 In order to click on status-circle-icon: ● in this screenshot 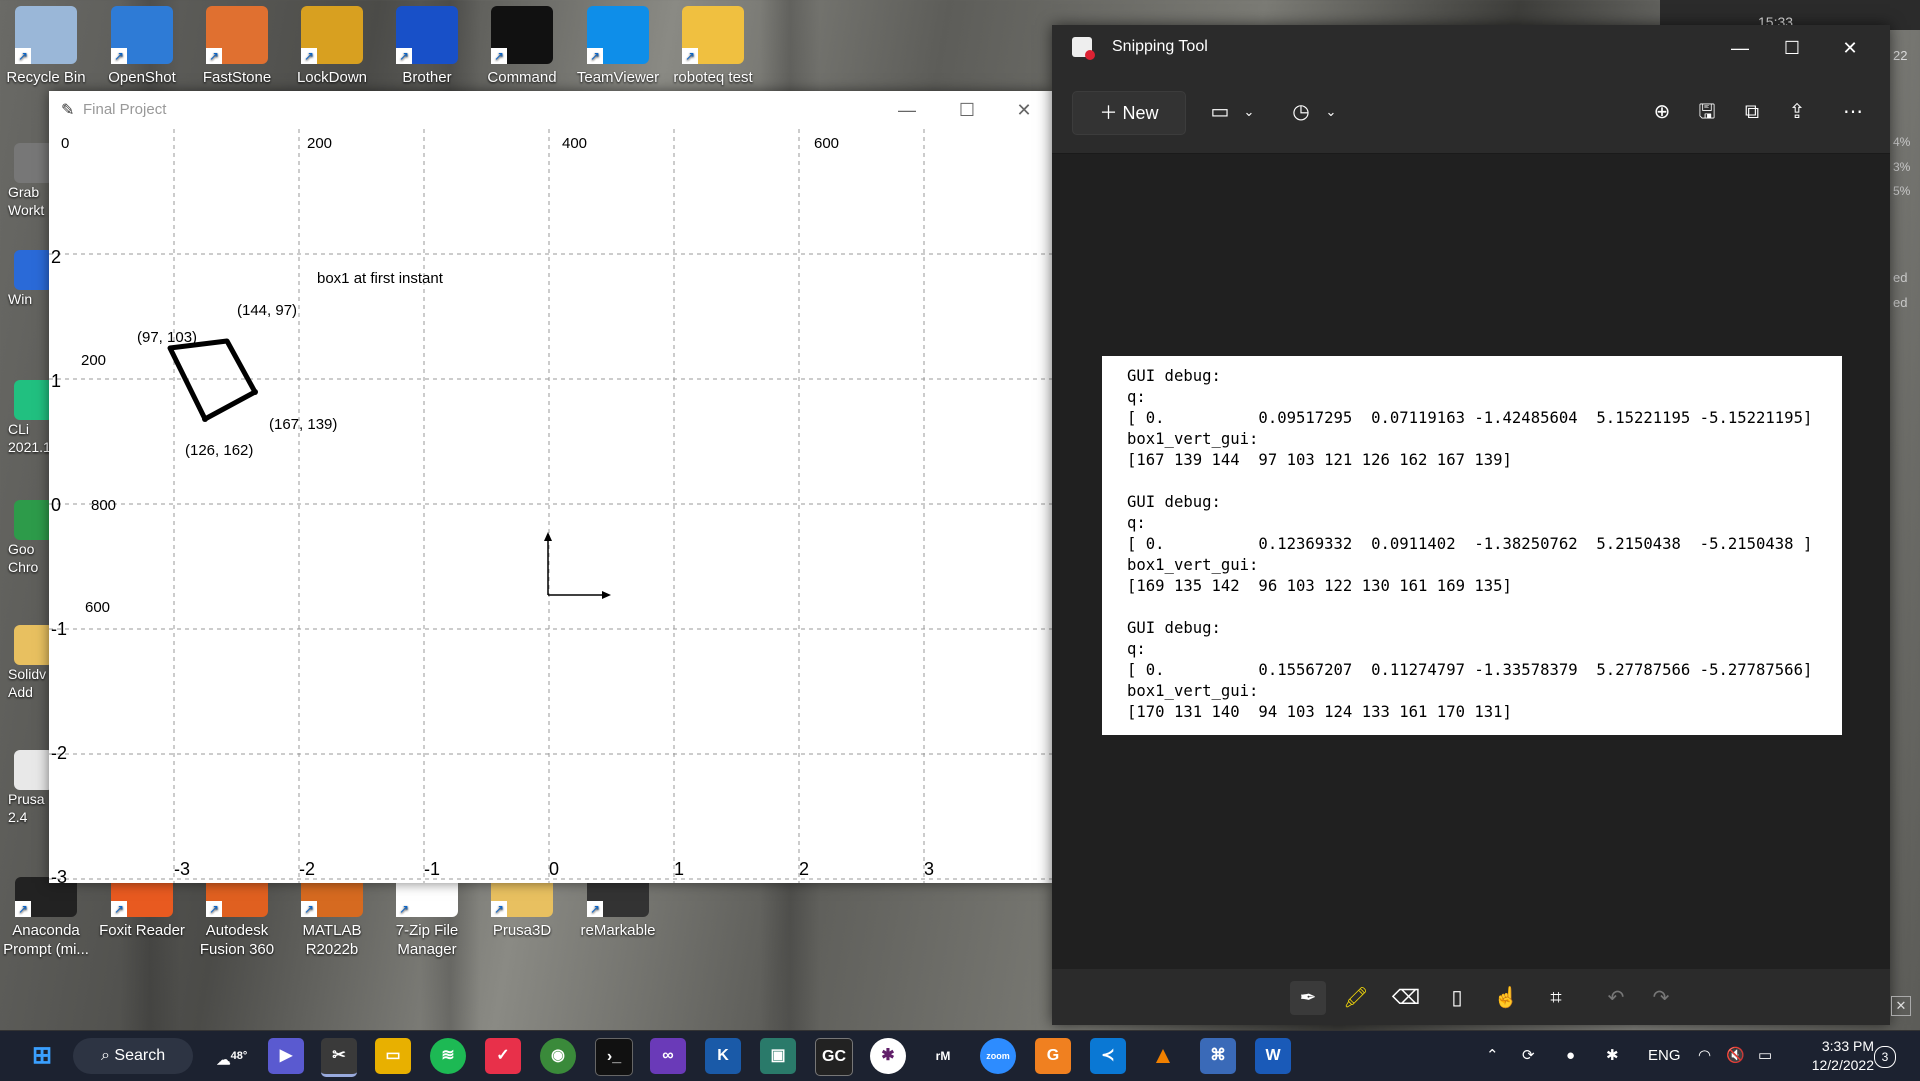, I will do `click(1570, 1056)`.